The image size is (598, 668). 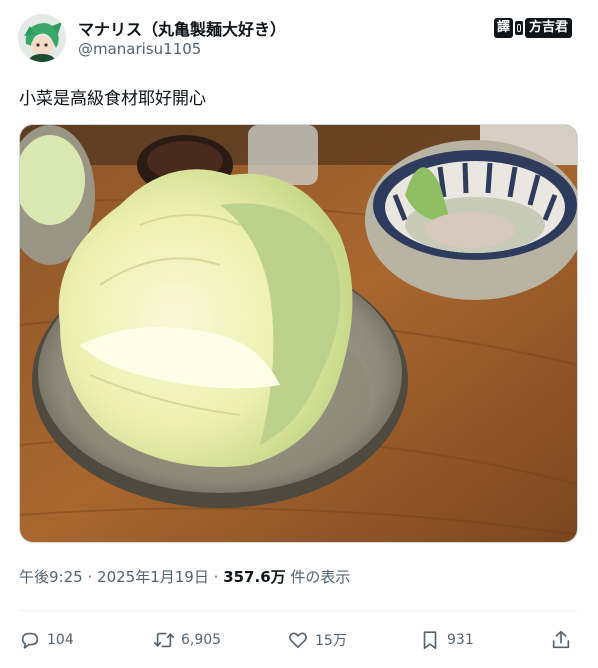 I want to click on divider, so click(x=298, y=610).